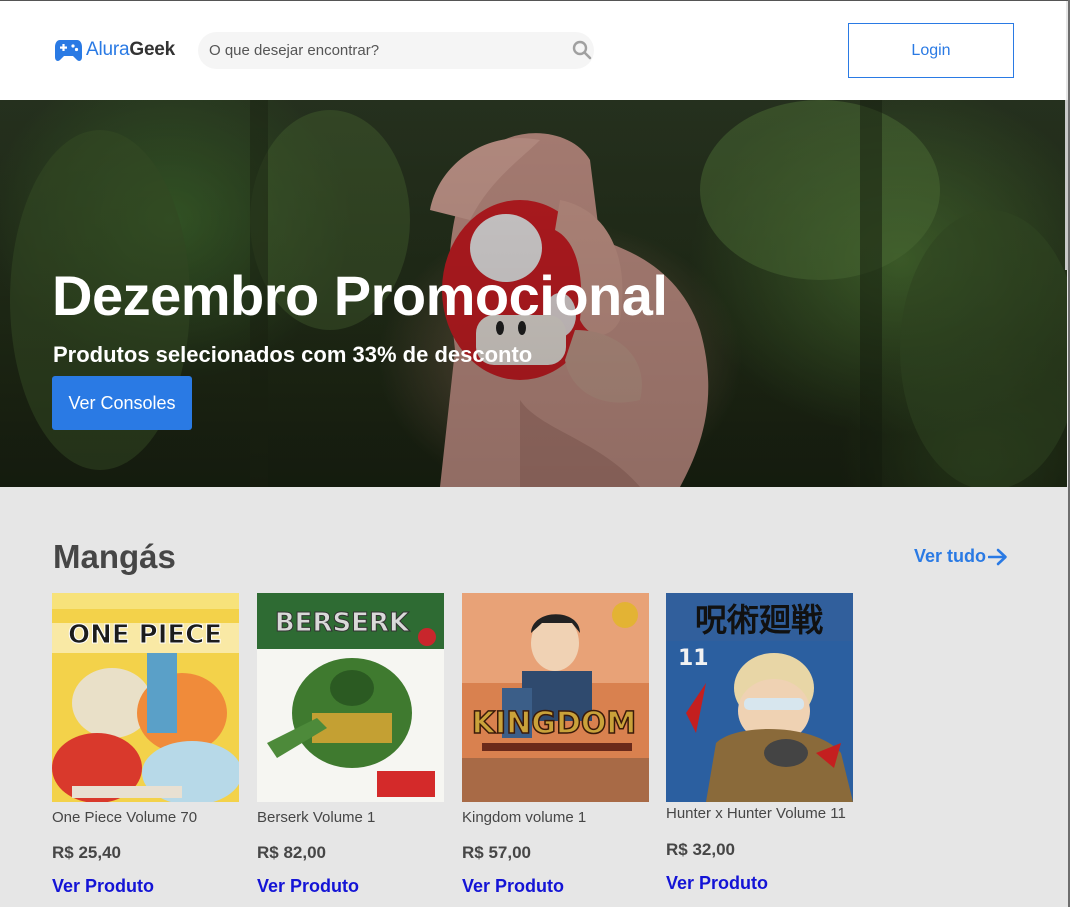 This screenshot has height=907, width=1070. Describe the element at coordinates (997, 556) in the screenshot. I see `arrow-right-icon` at that location.